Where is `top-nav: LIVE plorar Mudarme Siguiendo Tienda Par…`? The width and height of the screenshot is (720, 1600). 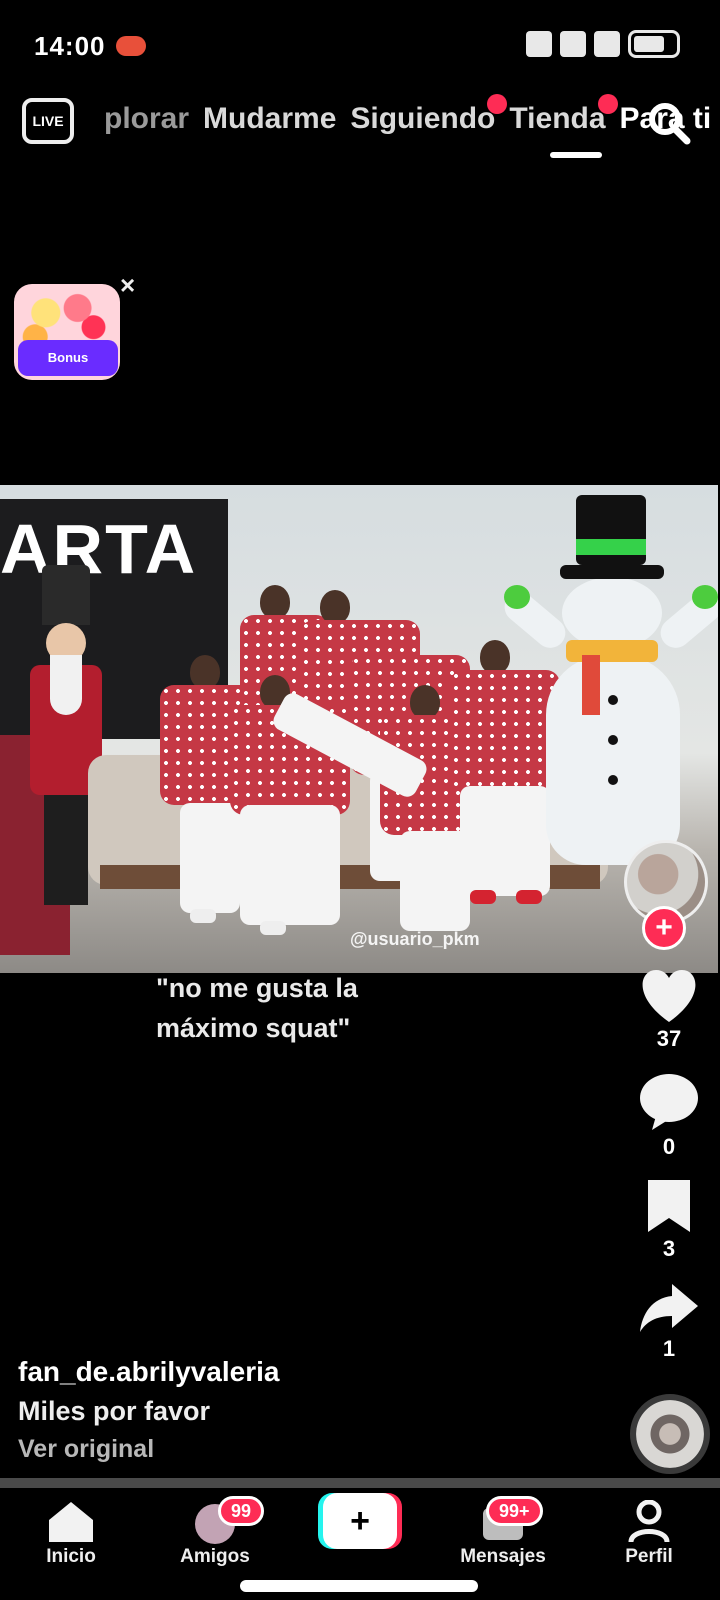
top-nav: LIVE plorar Mudarme Siguiendo Tienda Par… is located at coordinates (360, 132).